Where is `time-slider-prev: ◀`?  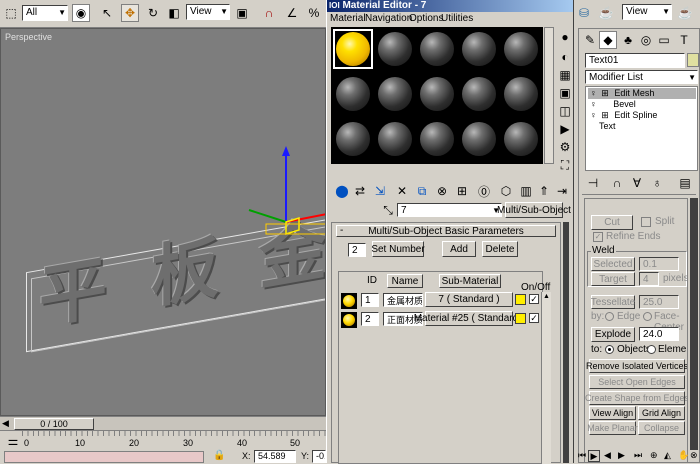 time-slider-prev: ◀ is located at coordinates (5, 423).